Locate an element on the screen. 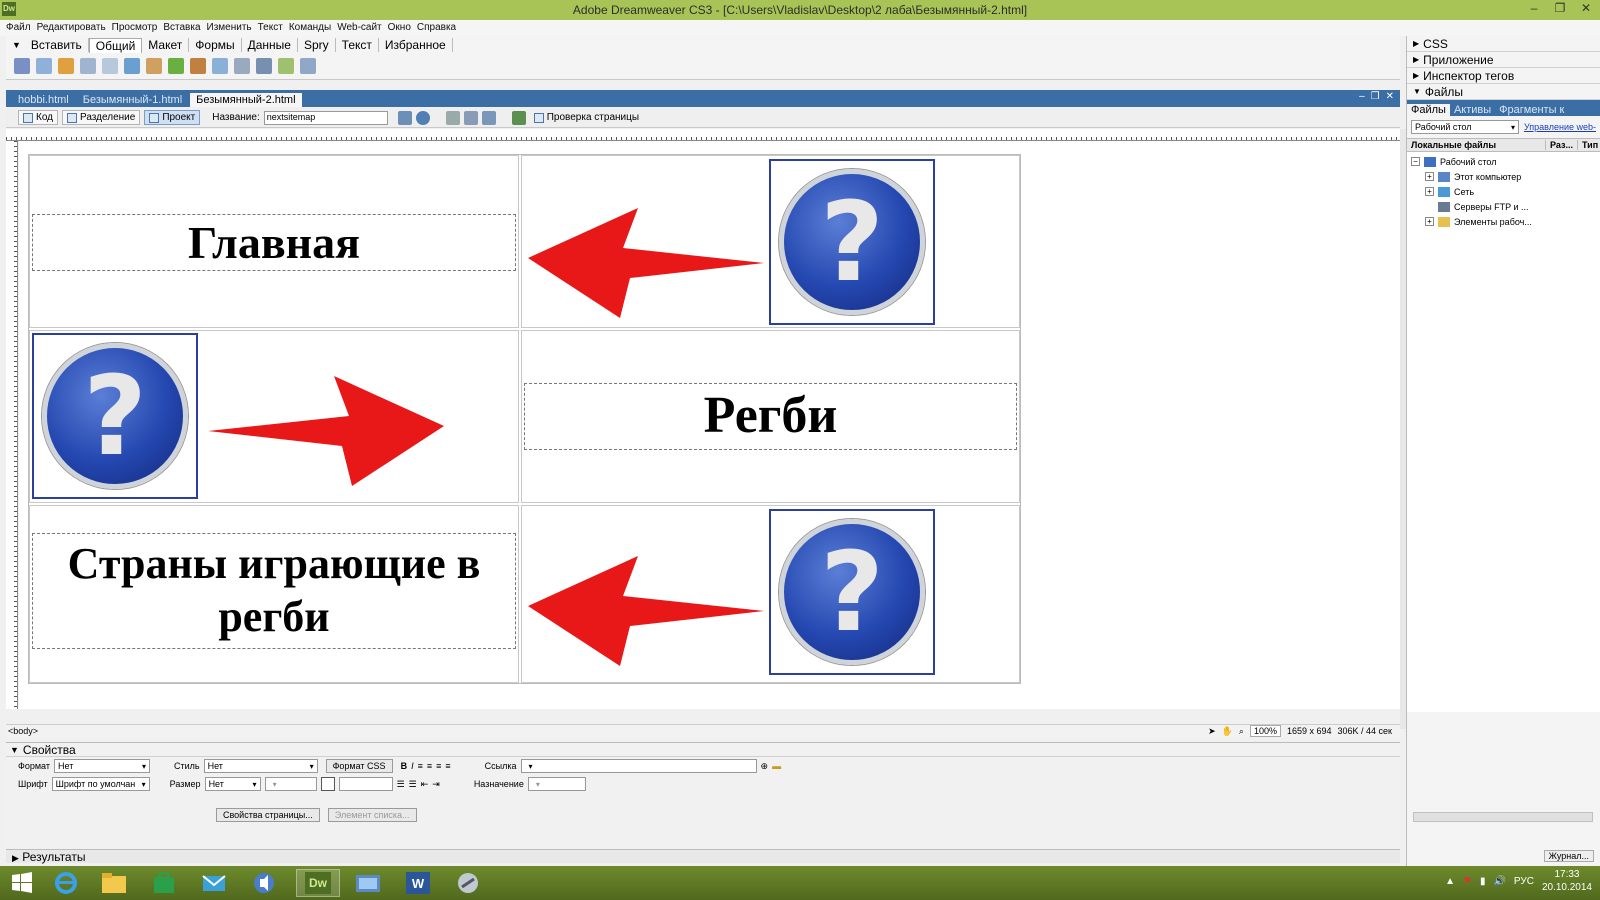 This screenshot has height=900, width=1600. taskbar-media is located at coordinates (264, 883).